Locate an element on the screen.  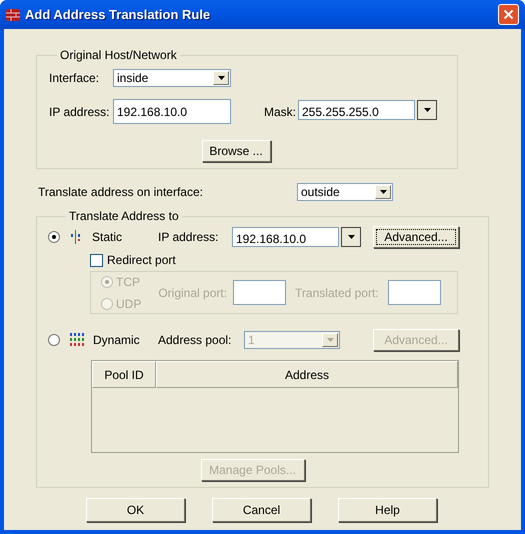
mask-label: Mask: is located at coordinates (281, 112).